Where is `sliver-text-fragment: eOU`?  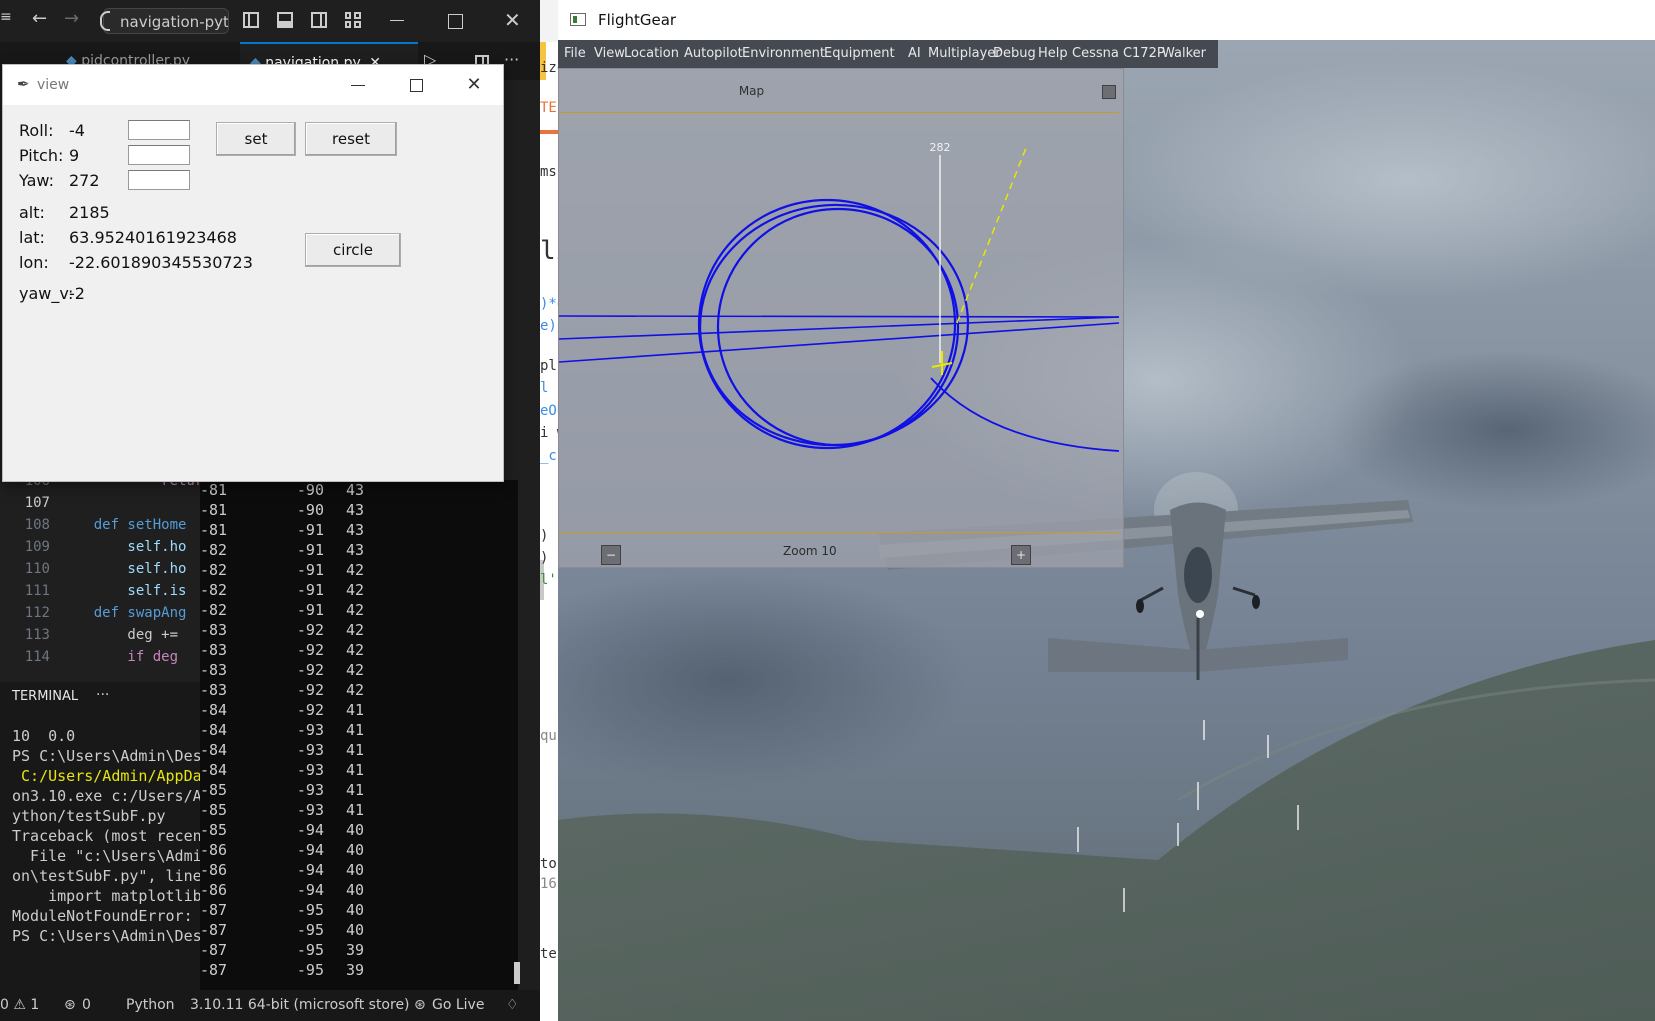
sliver-text-fragment: eOU is located at coordinates (549, 411).